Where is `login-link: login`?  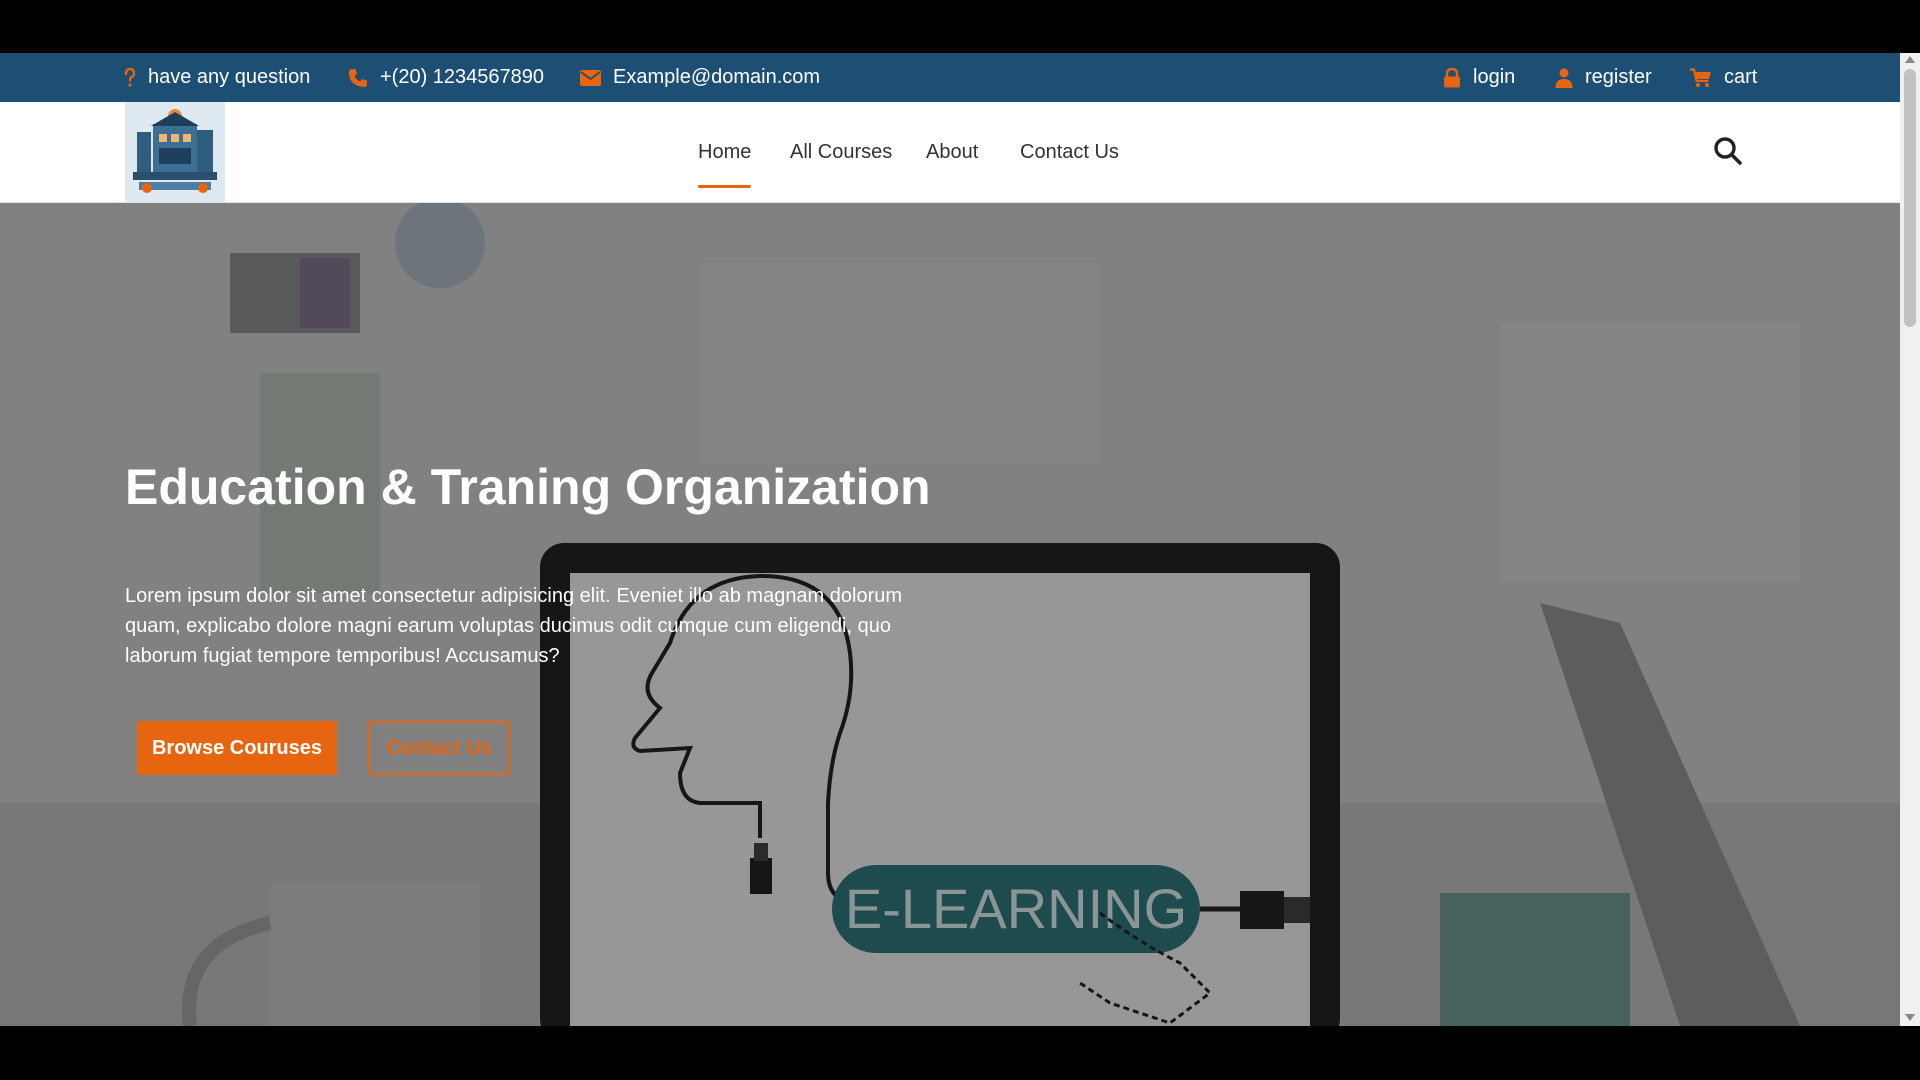 login-link: login is located at coordinates (1479, 77).